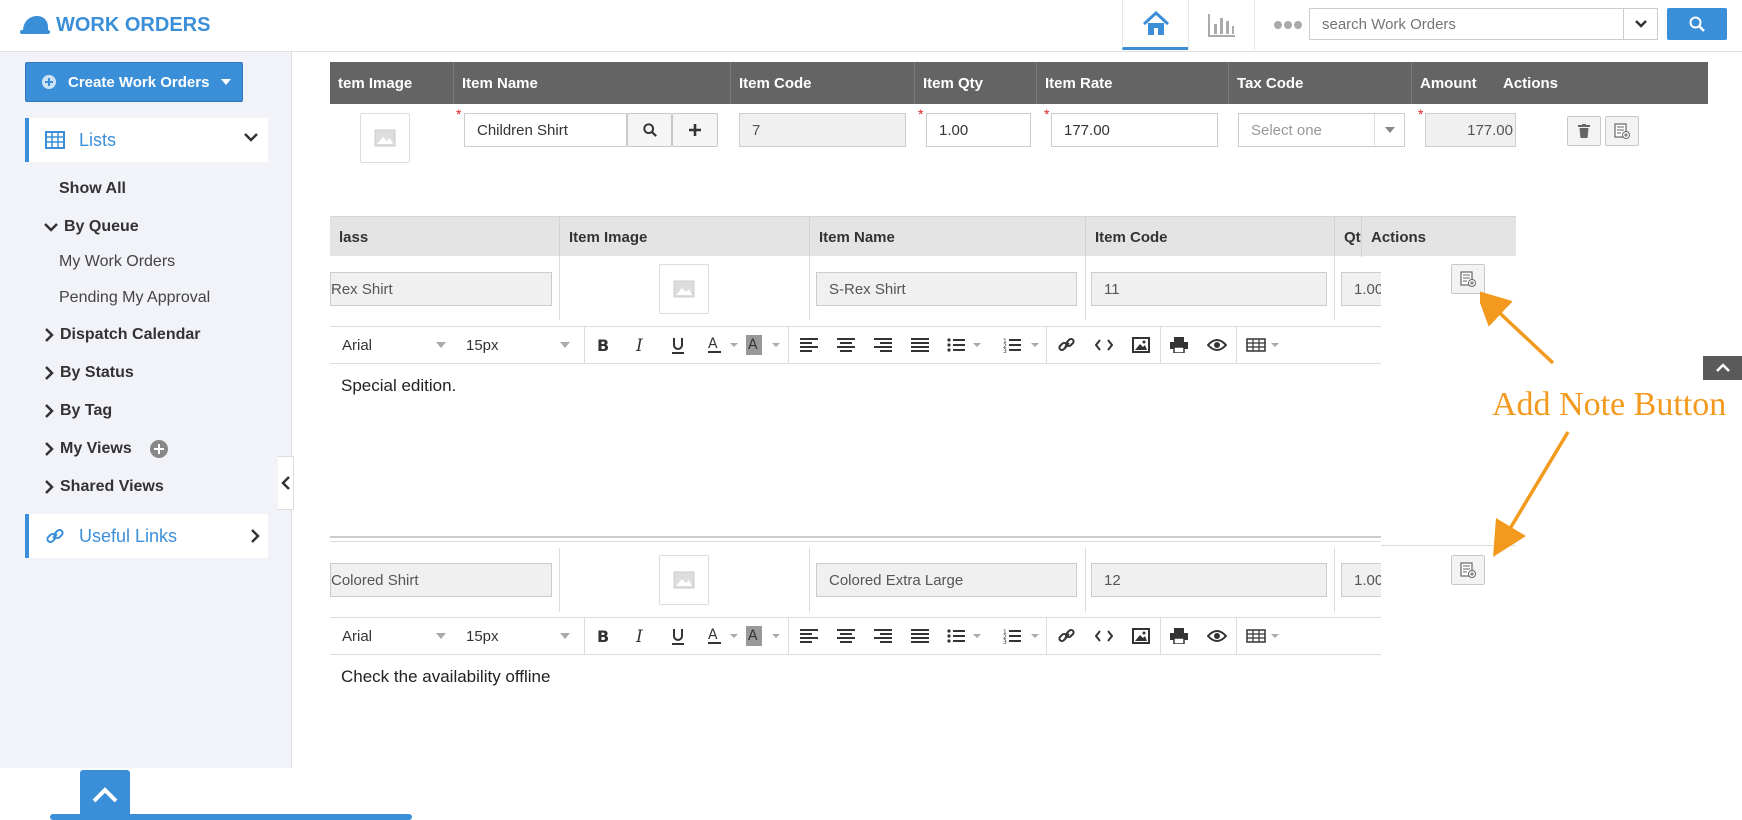 This screenshot has height=820, width=1742. What do you see at coordinates (1079, 83) in the screenshot?
I see `header-label: Item Rate` at bounding box center [1079, 83].